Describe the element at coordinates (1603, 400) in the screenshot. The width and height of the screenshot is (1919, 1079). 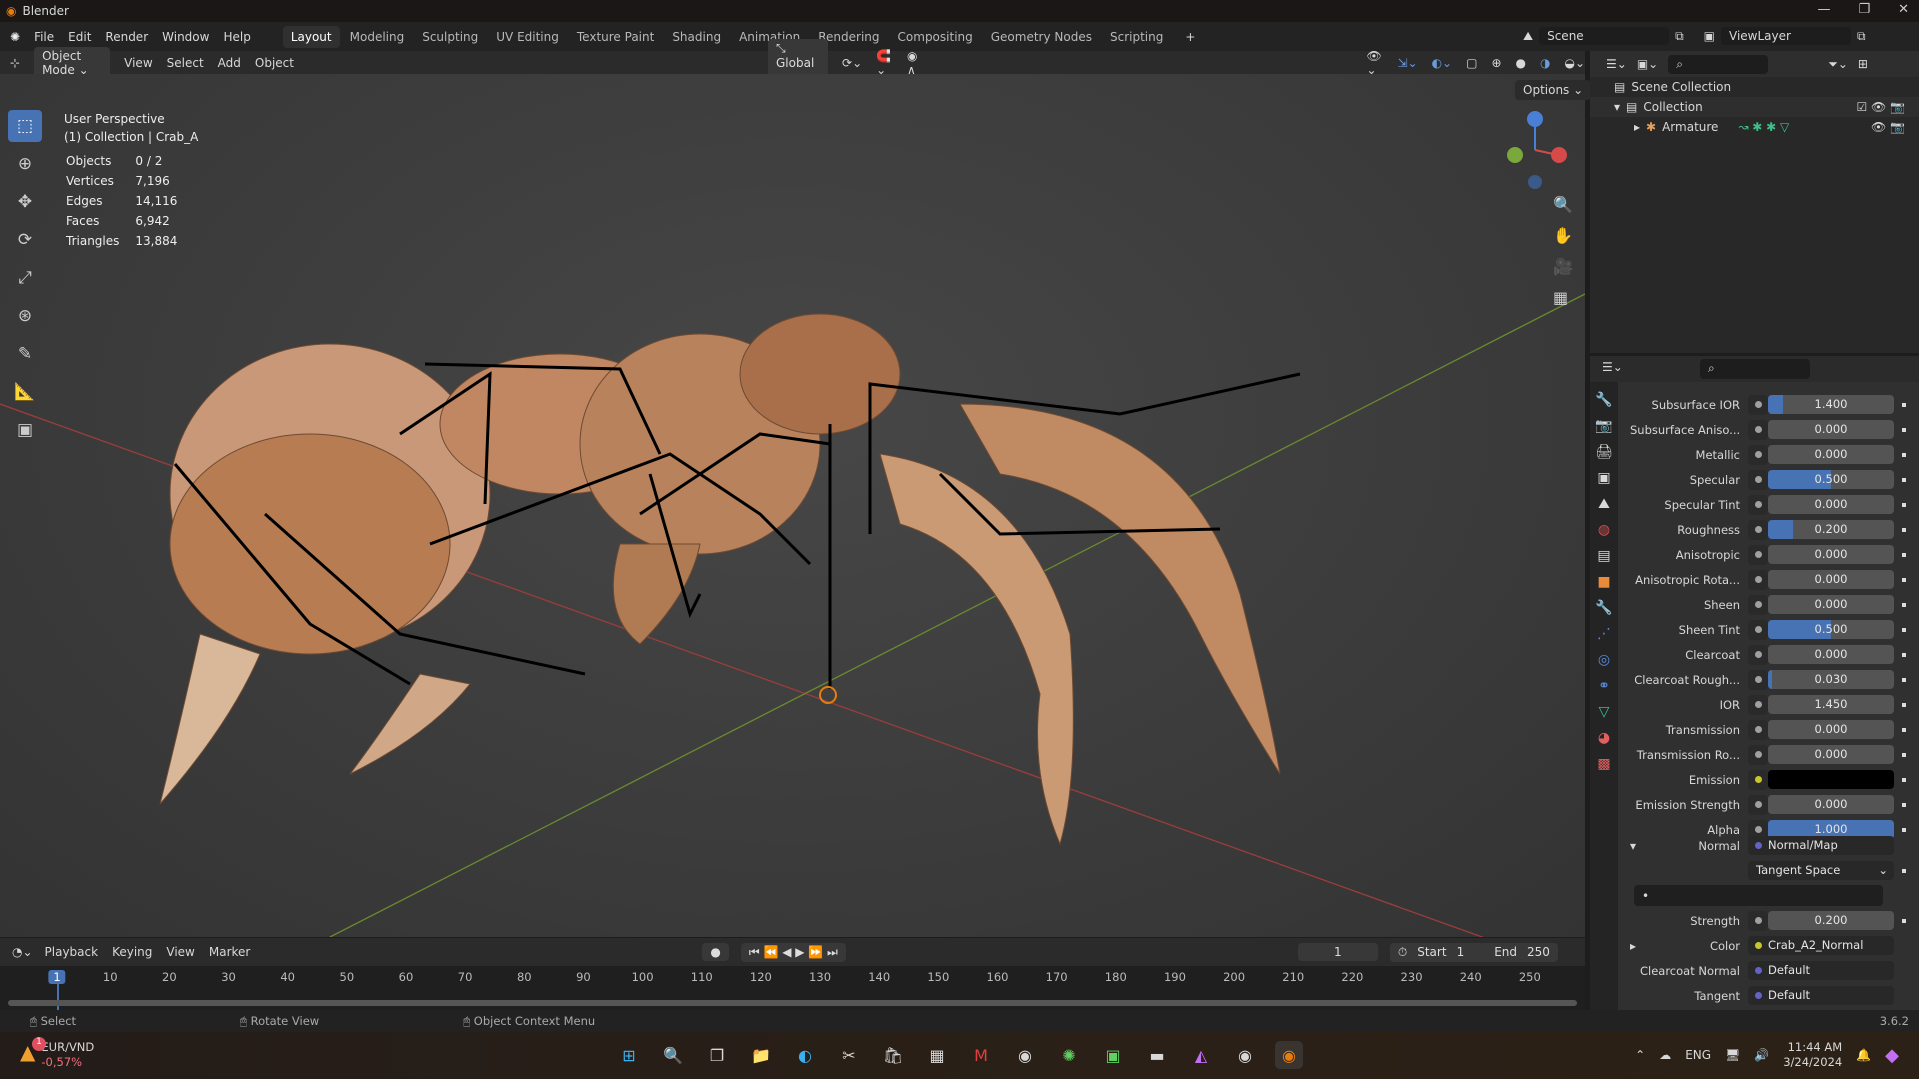
I see `tool-tab-icon: 🔧` at that location.